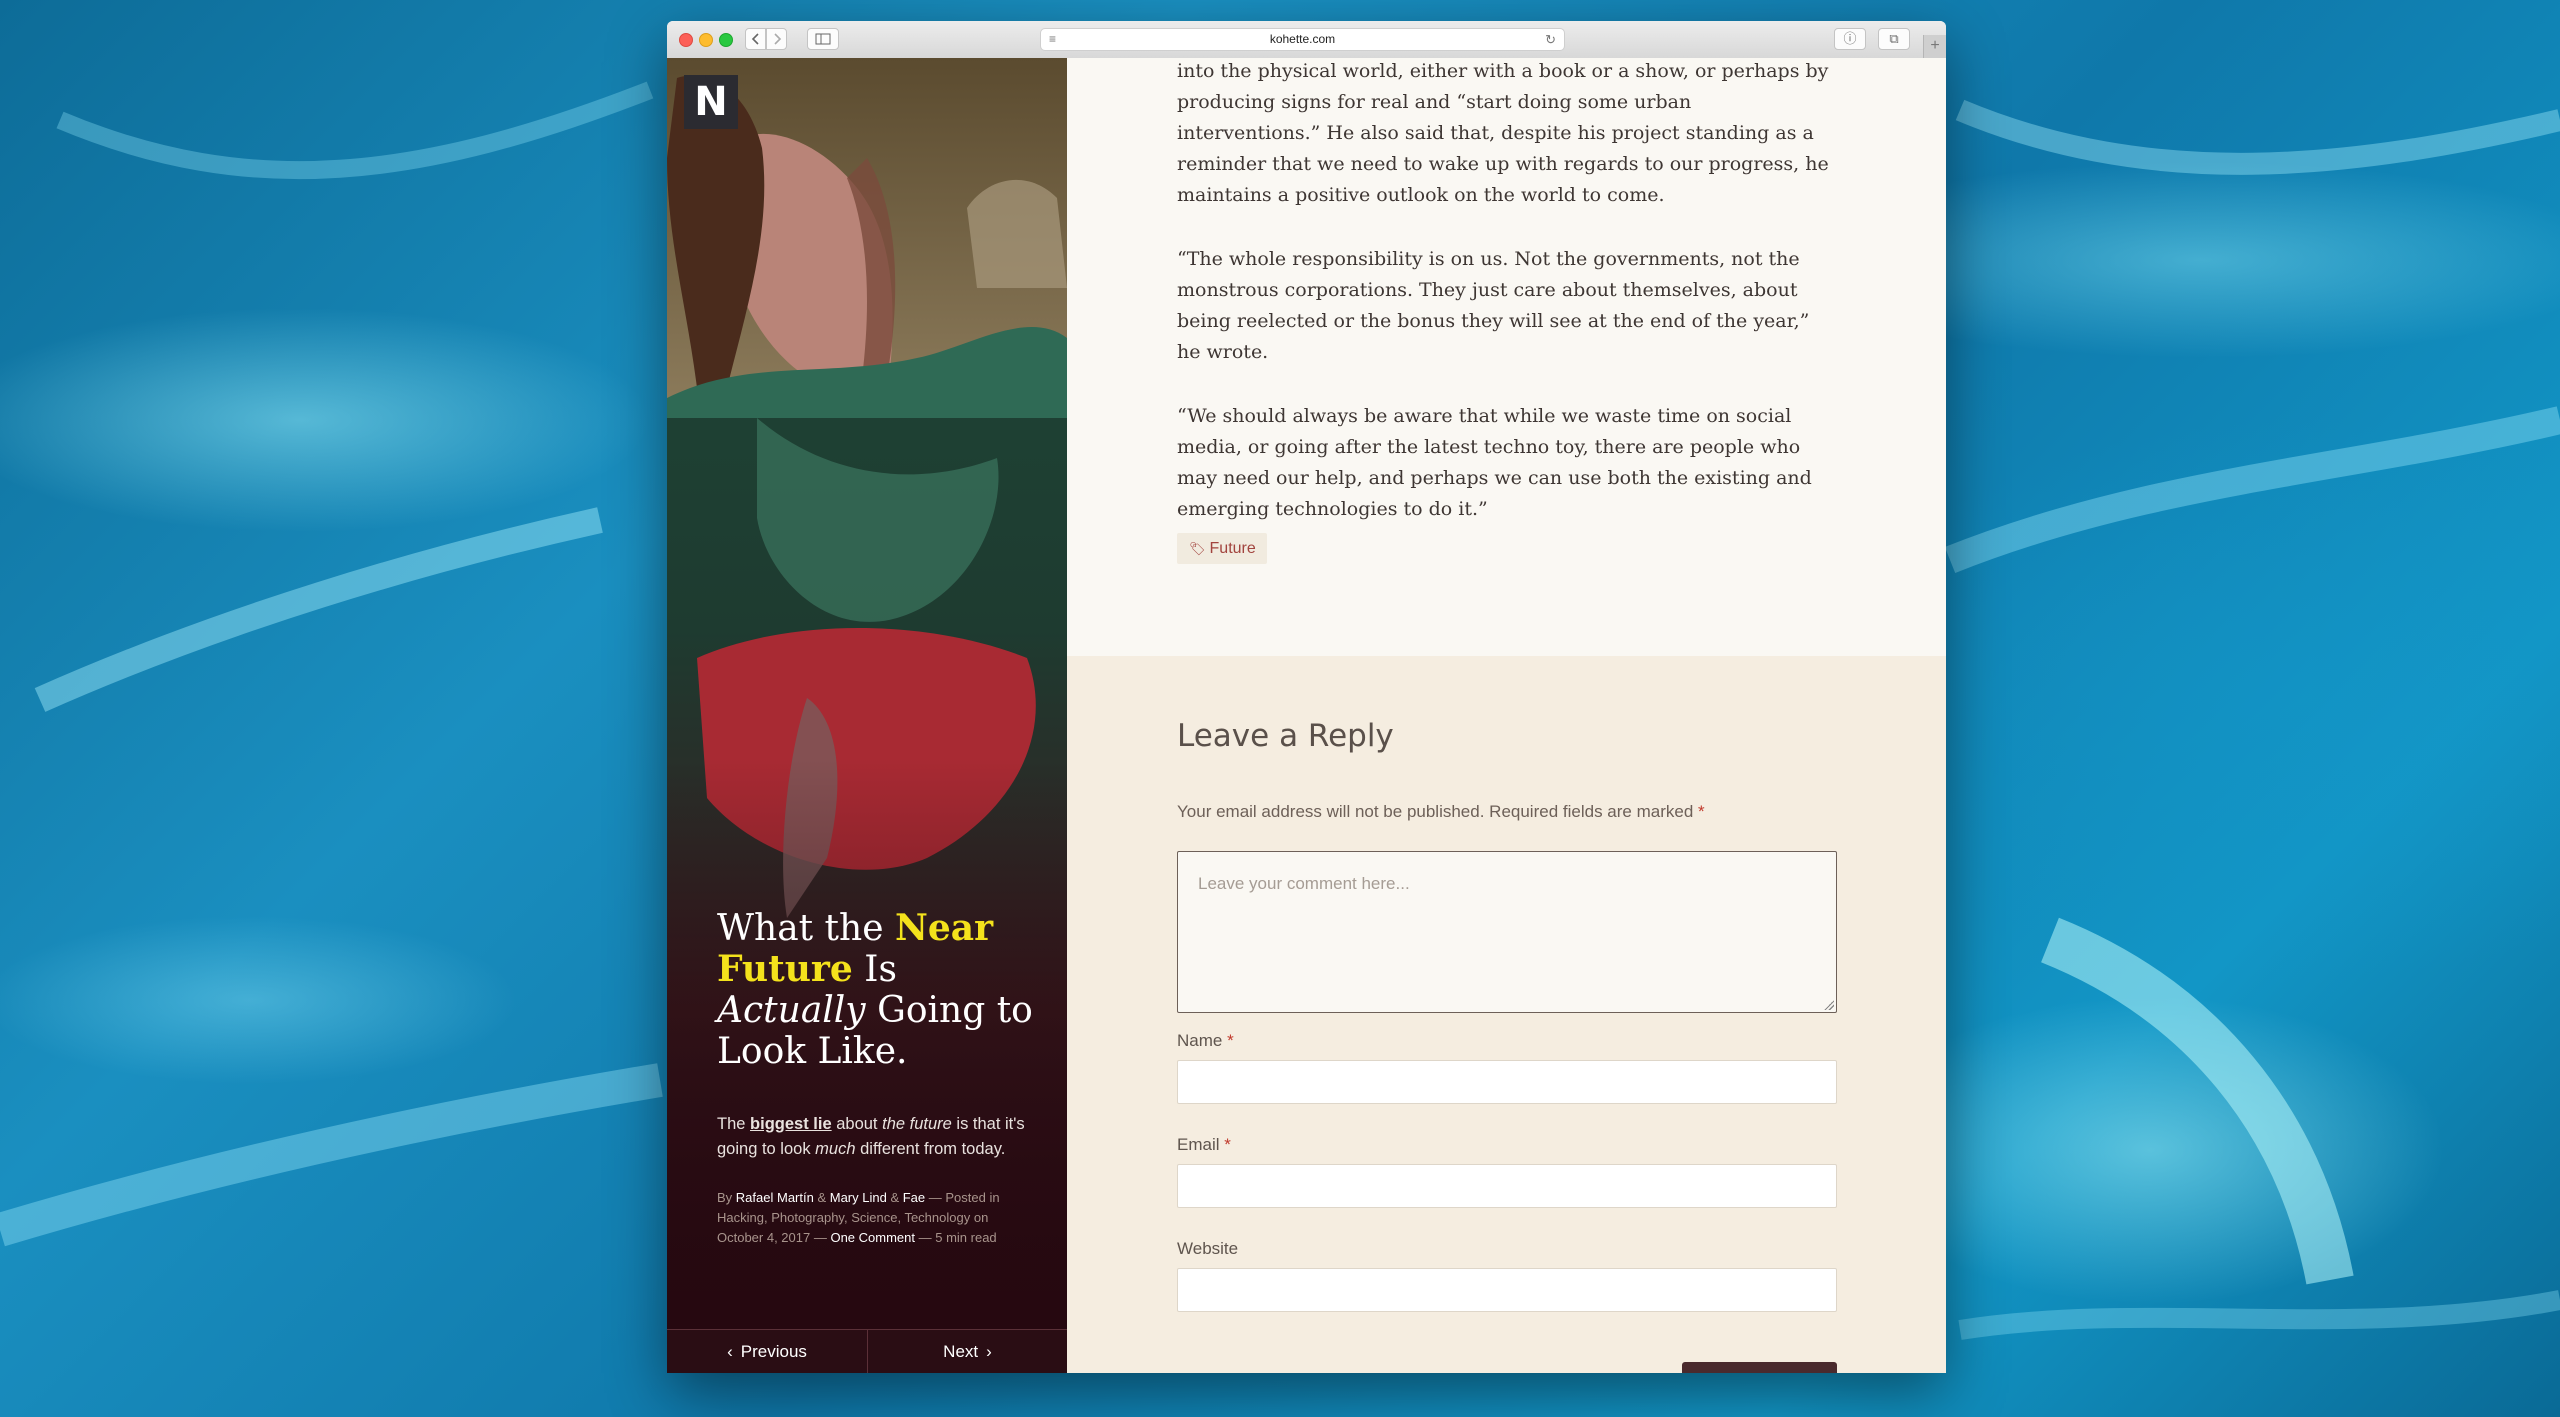 The image size is (2560, 1417). Describe the element at coordinates (1550, 39) in the screenshot. I see `reload-icon: ↻` at that location.